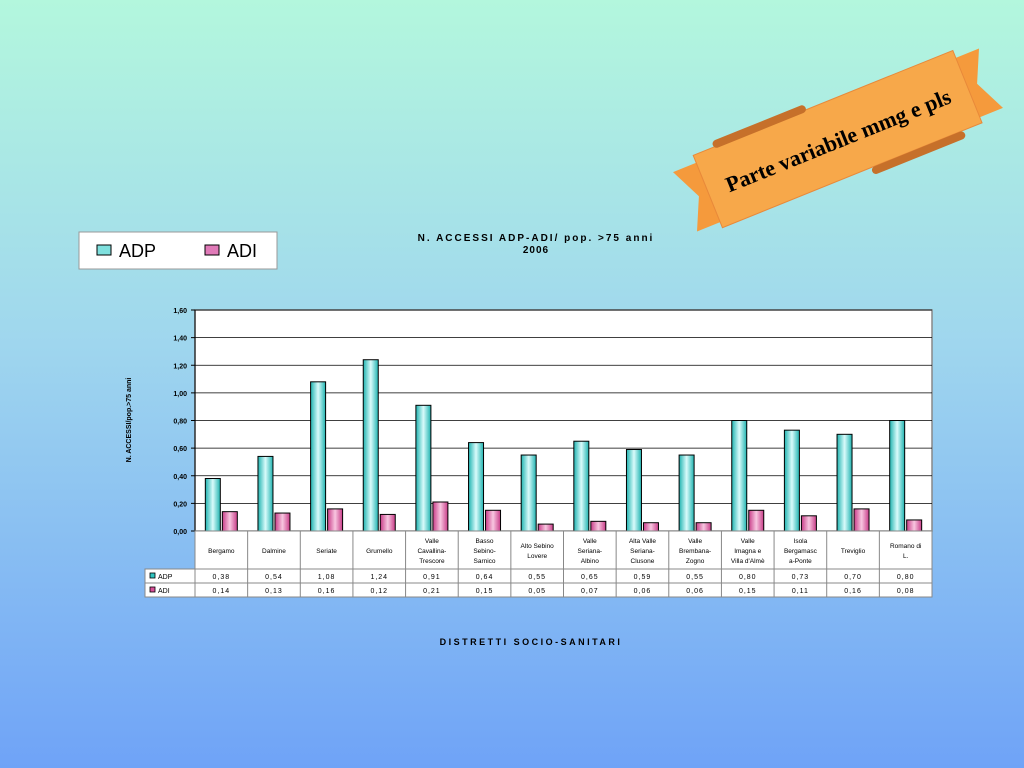 Image resolution: width=1024 pixels, height=768 pixels. What do you see at coordinates (180, 477) in the screenshot?
I see `y-tick-label: 0,40` at bounding box center [180, 477].